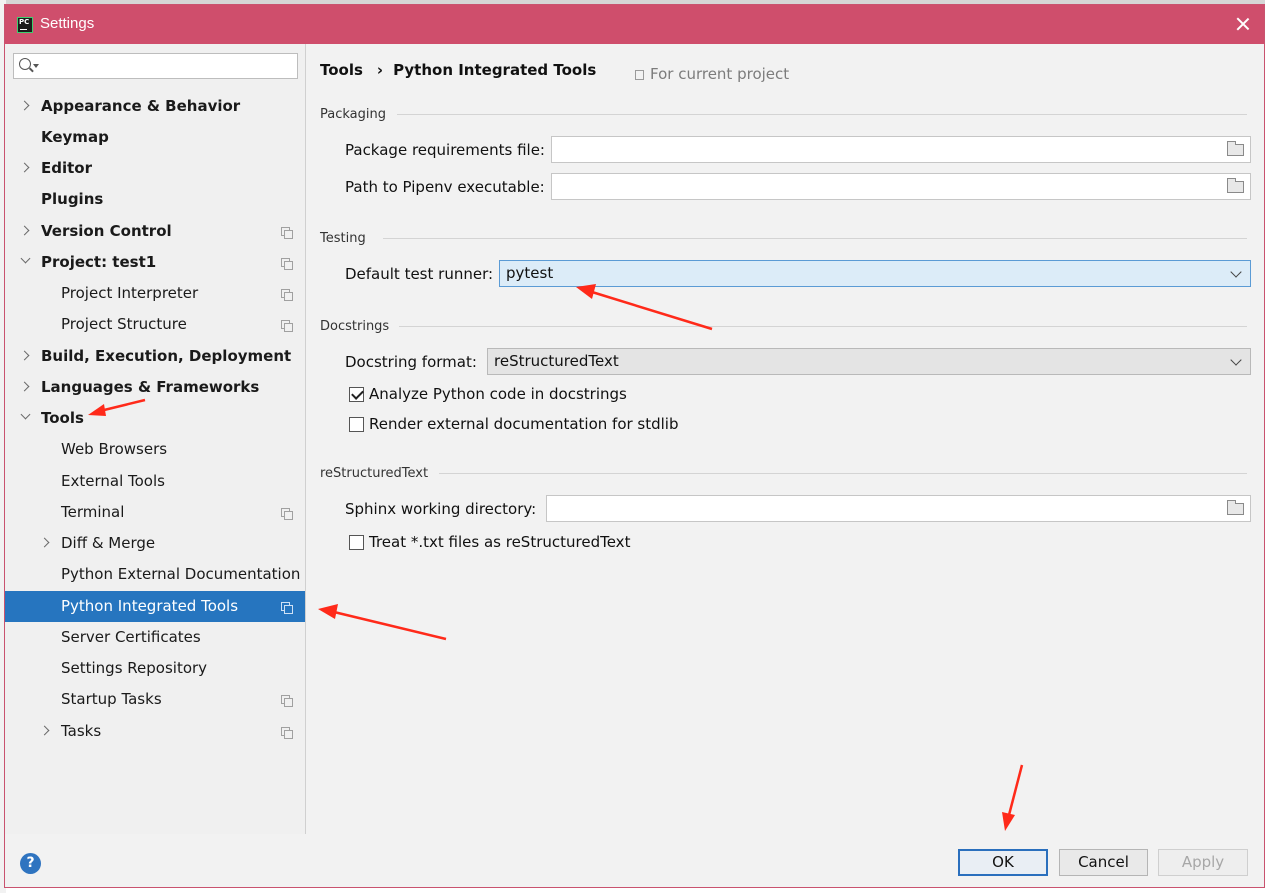  Describe the element at coordinates (495, 70) in the screenshot. I see `breadcrumb-current: Python Integrated Tools` at that location.